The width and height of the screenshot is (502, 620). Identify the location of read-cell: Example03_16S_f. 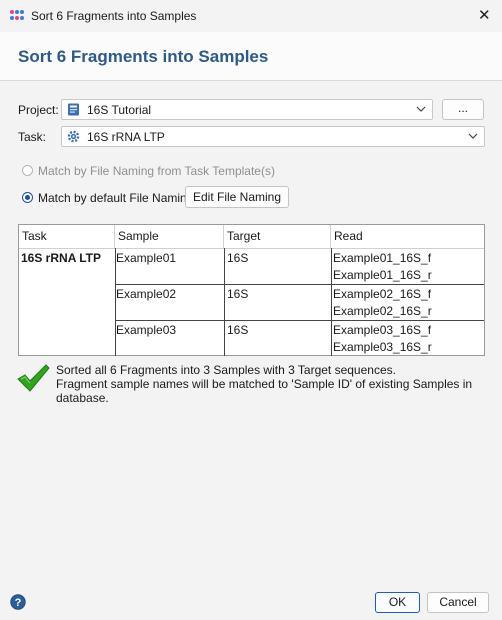
(382, 330).